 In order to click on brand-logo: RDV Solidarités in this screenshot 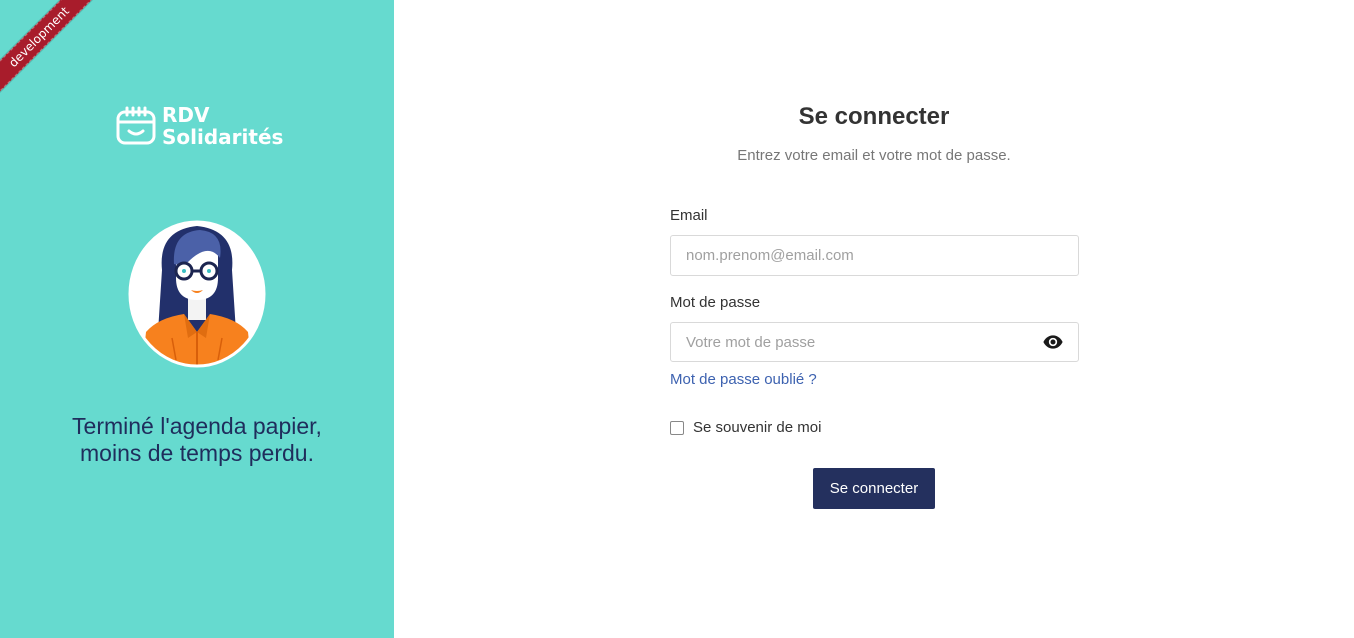, I will do `click(199, 126)`.